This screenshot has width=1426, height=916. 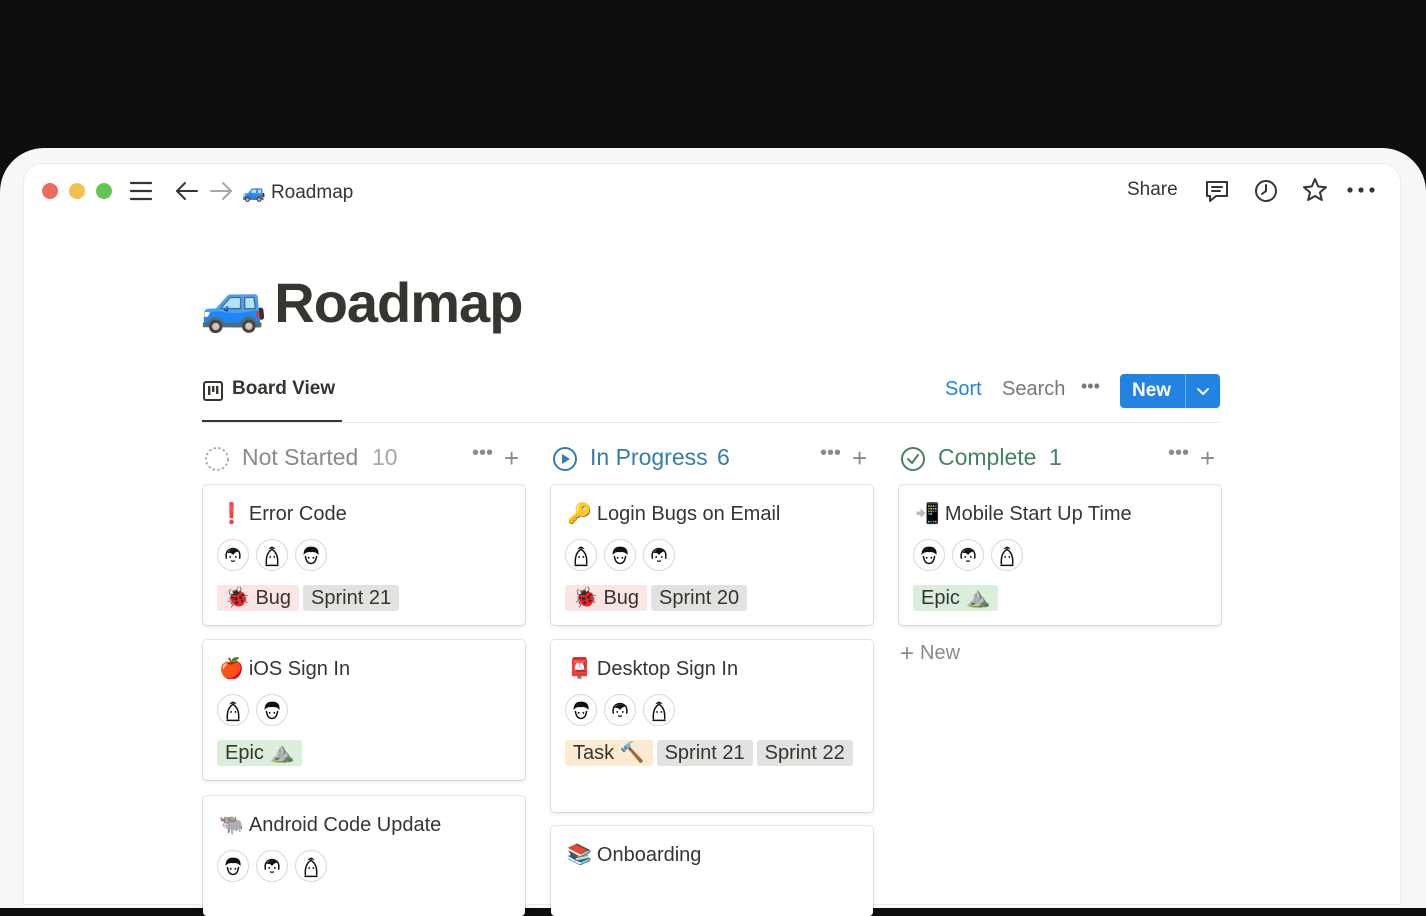 I want to click on add-new-card-button: + New, so click(x=930, y=654).